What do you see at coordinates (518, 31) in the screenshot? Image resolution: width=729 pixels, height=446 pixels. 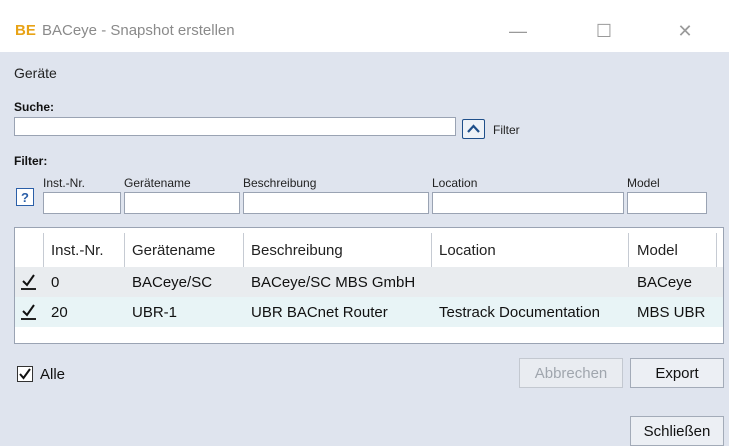 I see `minimize-button: —` at bounding box center [518, 31].